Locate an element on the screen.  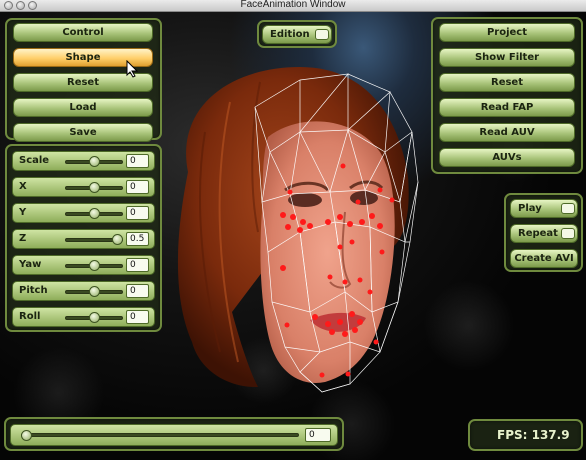
timeline-value-field: 0 is located at coordinates (318, 435).